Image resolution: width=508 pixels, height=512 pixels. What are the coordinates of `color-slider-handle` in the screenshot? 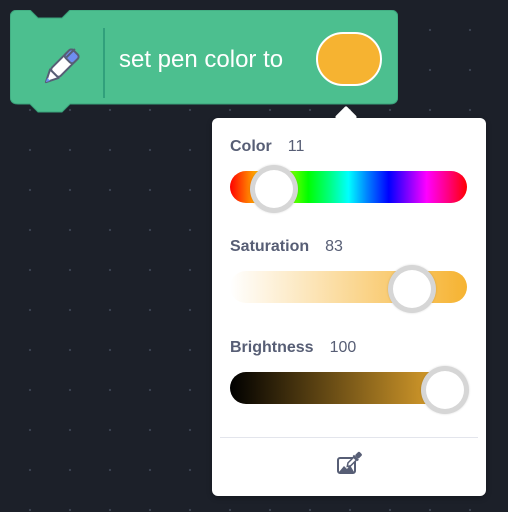 It's located at (274, 189).